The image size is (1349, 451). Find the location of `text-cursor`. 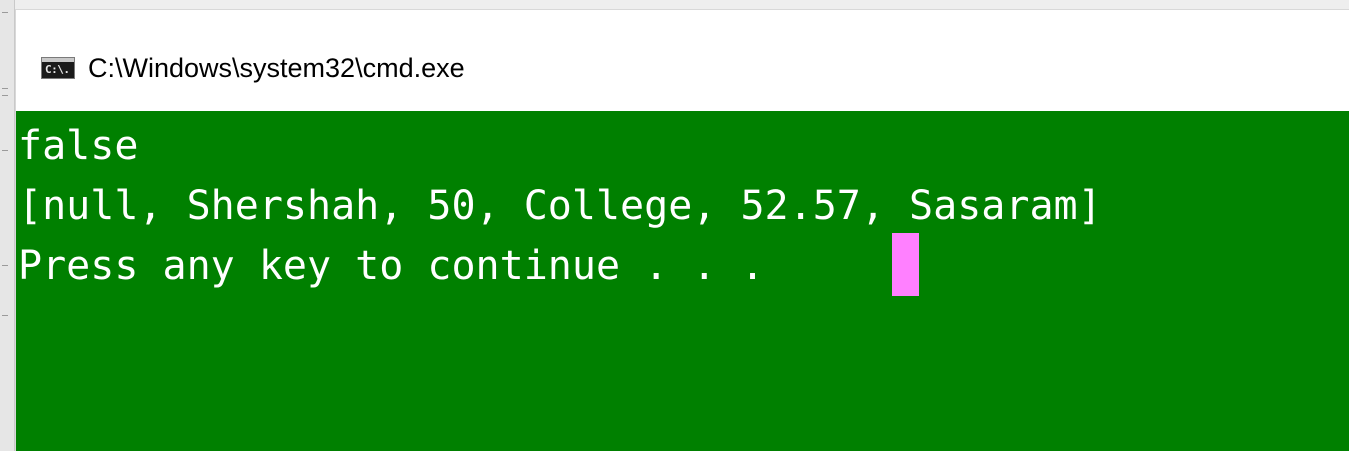

text-cursor is located at coordinates (905, 264).